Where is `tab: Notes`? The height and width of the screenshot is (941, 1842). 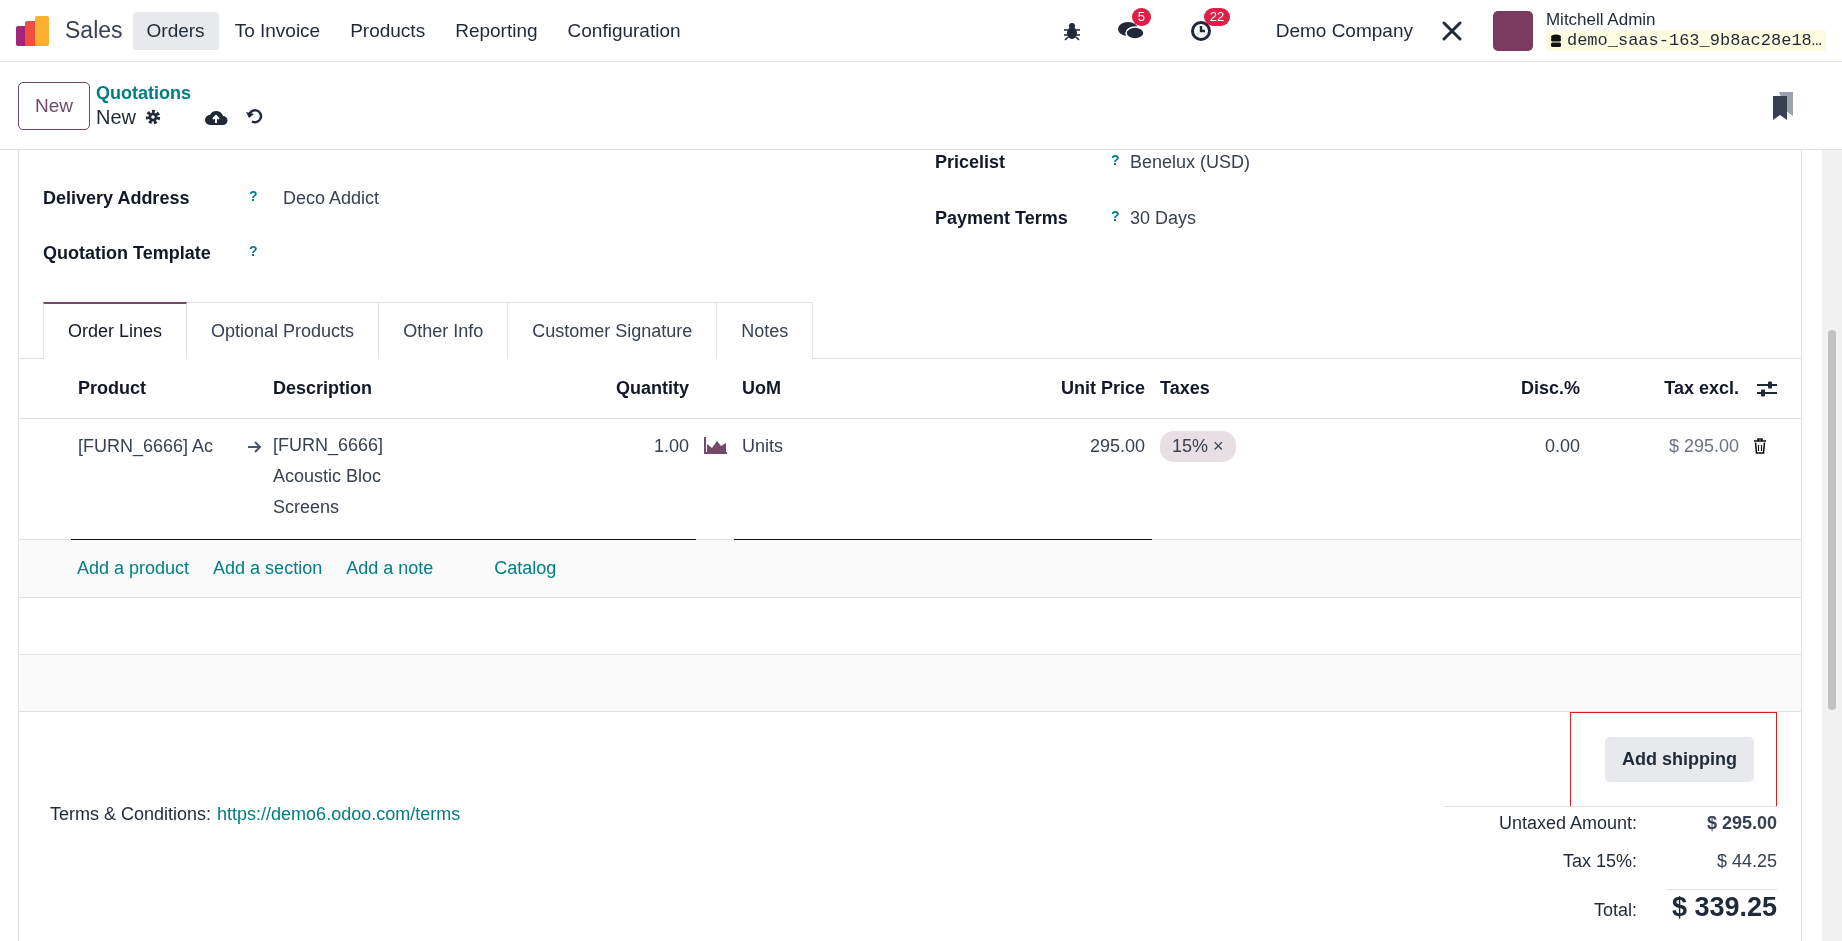
tab: Notes is located at coordinates (765, 330).